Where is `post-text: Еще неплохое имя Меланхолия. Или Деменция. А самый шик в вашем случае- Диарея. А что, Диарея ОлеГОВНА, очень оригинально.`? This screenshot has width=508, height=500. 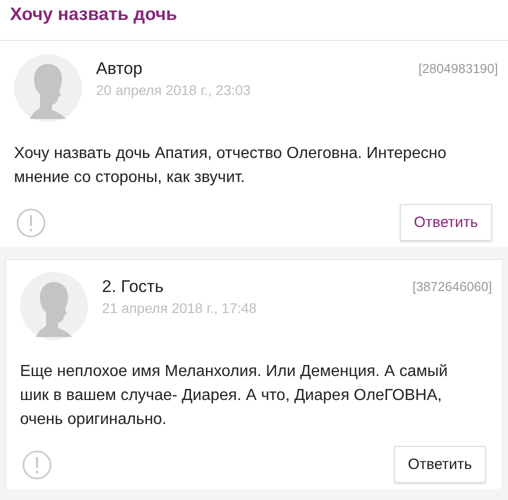 post-text: Еще неплохое имя Меланхолия. Или Деменция. А самый шик в вашем случае- Диарея. А что, Диарея ОлеГОВНА, очень оригинально. is located at coordinates (234, 396).